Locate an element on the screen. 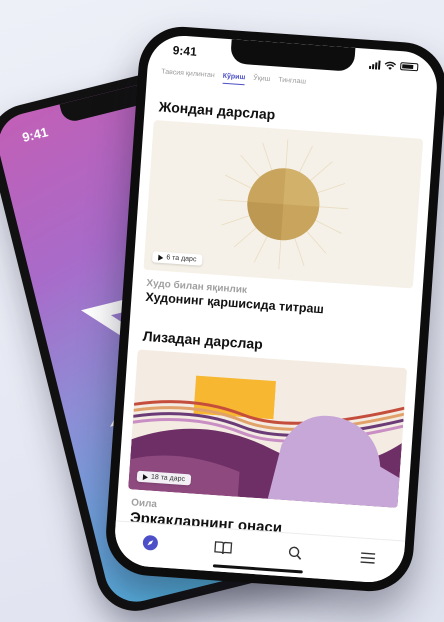 This screenshot has height=622, width=444. lesson-count: 18 та дарс is located at coordinates (168, 478).